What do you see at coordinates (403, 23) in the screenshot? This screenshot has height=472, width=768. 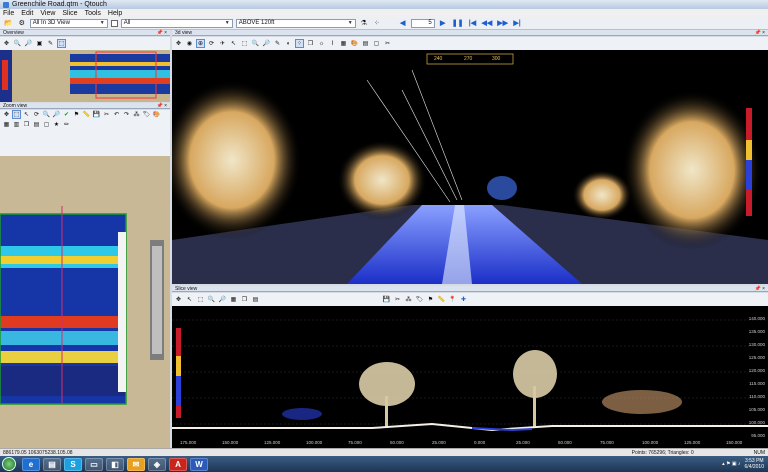 I see `previous-frame-button: ◀` at bounding box center [403, 23].